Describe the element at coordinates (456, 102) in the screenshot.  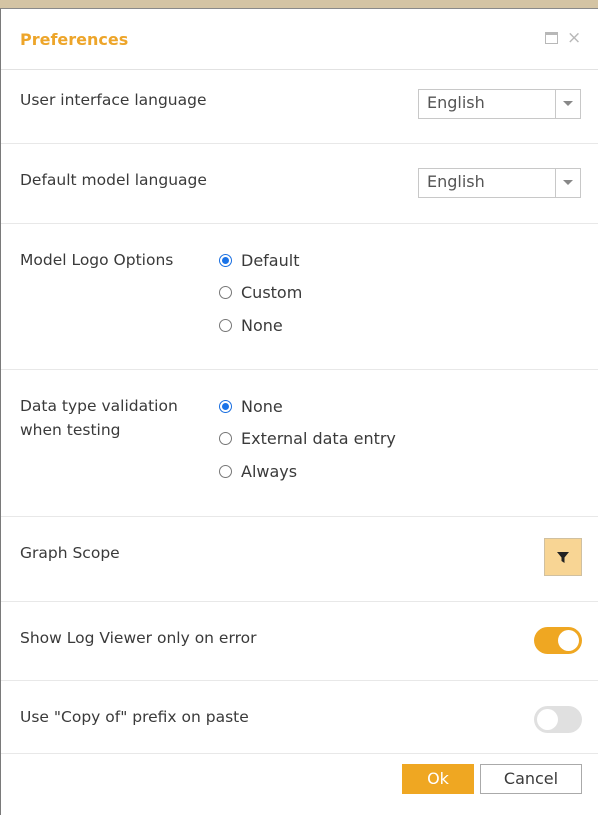
I see `ui-language-value: English` at that location.